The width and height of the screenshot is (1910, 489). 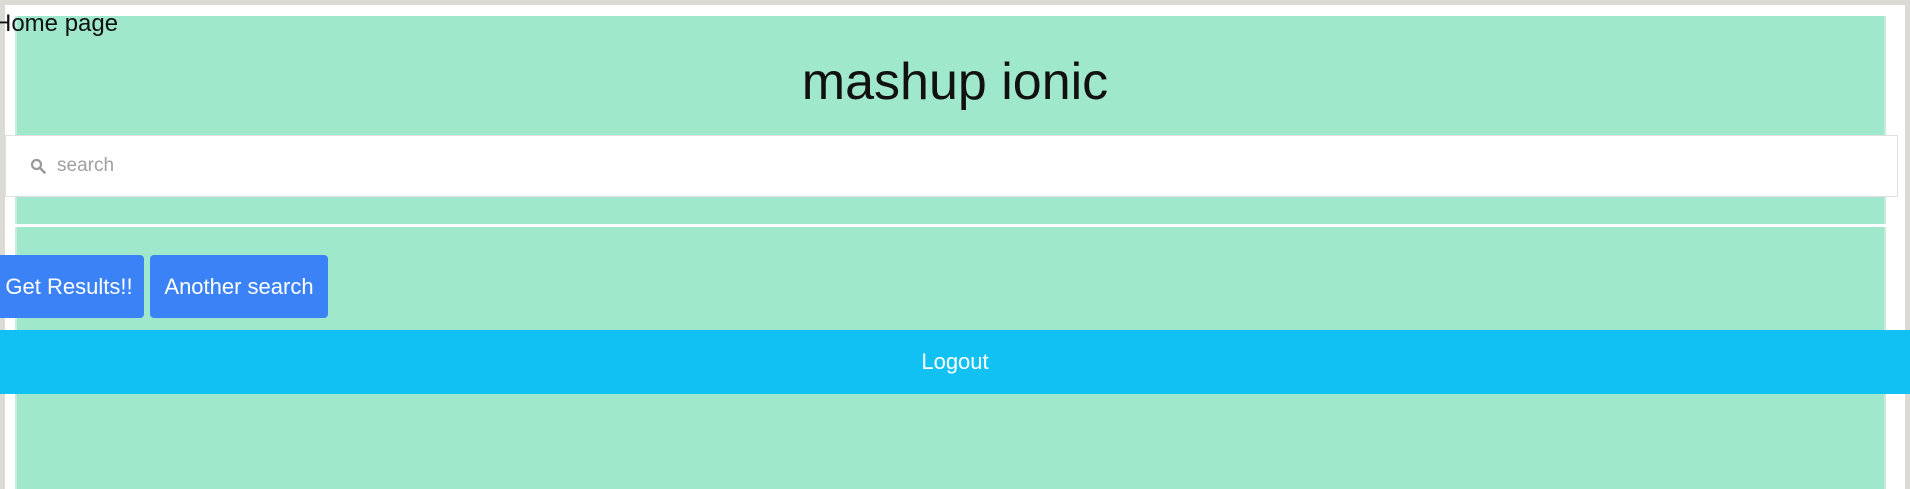 What do you see at coordinates (950, 225) in the screenshot?
I see `divider` at bounding box center [950, 225].